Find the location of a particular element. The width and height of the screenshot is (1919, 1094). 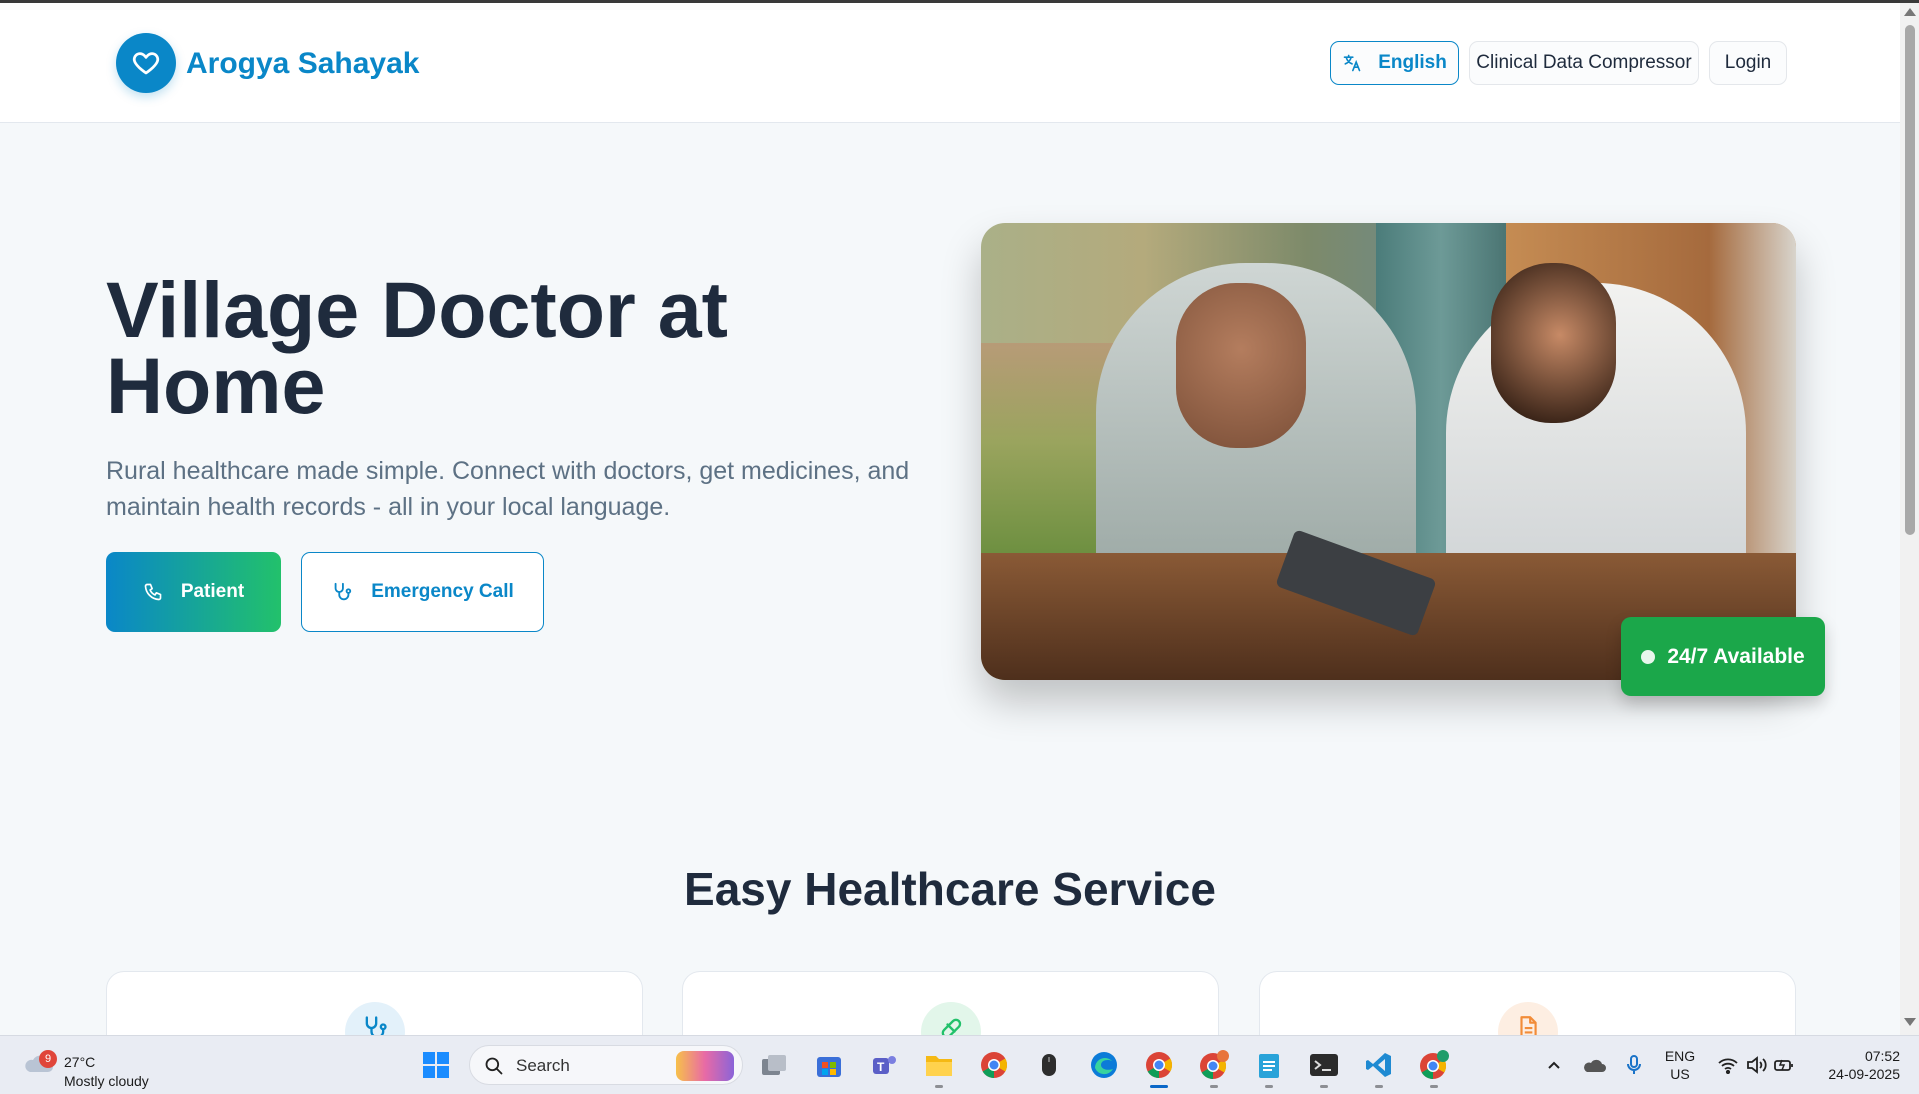

microsoft-store-icon is located at coordinates (829, 1065).